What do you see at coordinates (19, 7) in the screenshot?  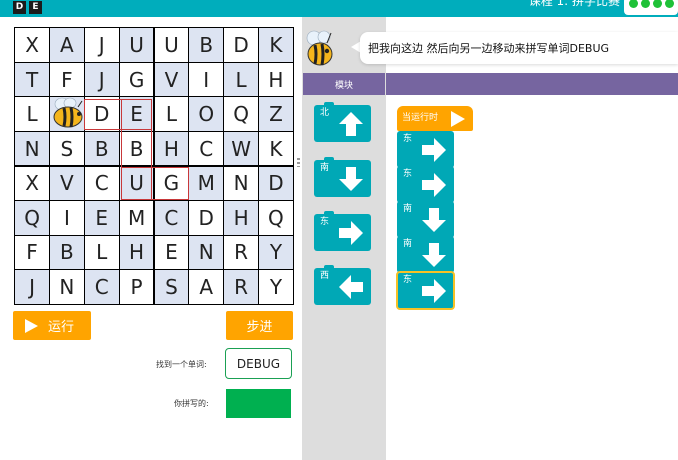 I see `logo-letter-d: D` at bounding box center [19, 7].